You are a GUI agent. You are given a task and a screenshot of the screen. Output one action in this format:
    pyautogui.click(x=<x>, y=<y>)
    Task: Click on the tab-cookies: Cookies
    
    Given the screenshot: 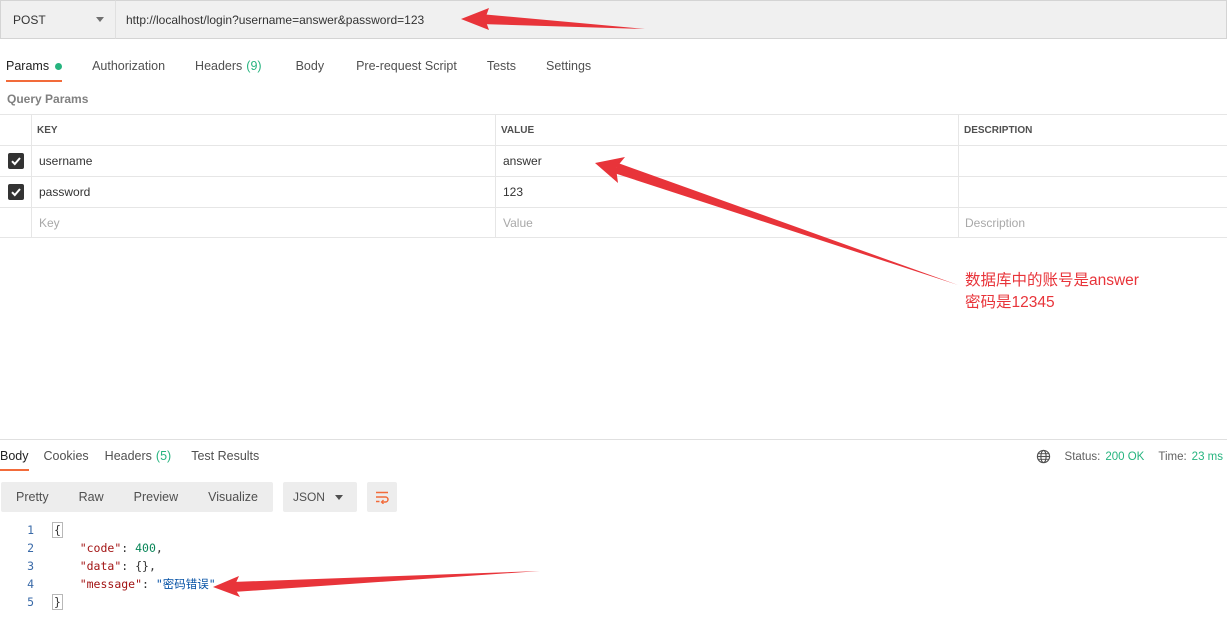 What is the action you would take?
    pyautogui.click(x=66, y=456)
    